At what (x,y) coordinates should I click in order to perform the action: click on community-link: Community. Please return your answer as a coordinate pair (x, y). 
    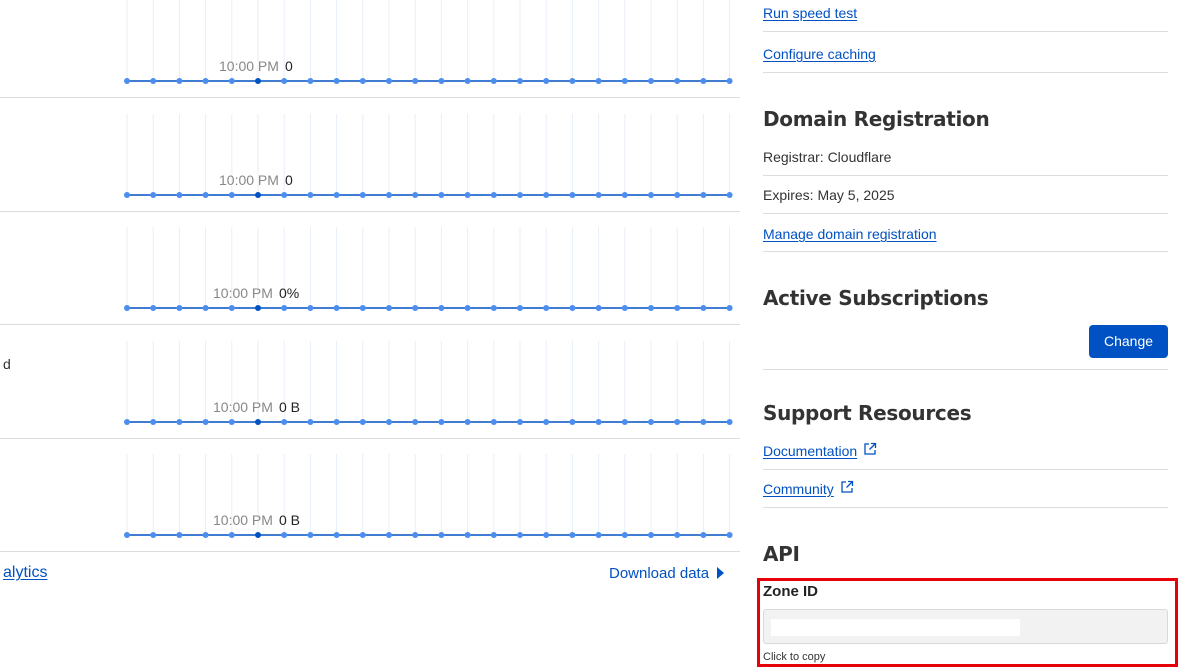
    Looking at the image, I should click on (808, 489).